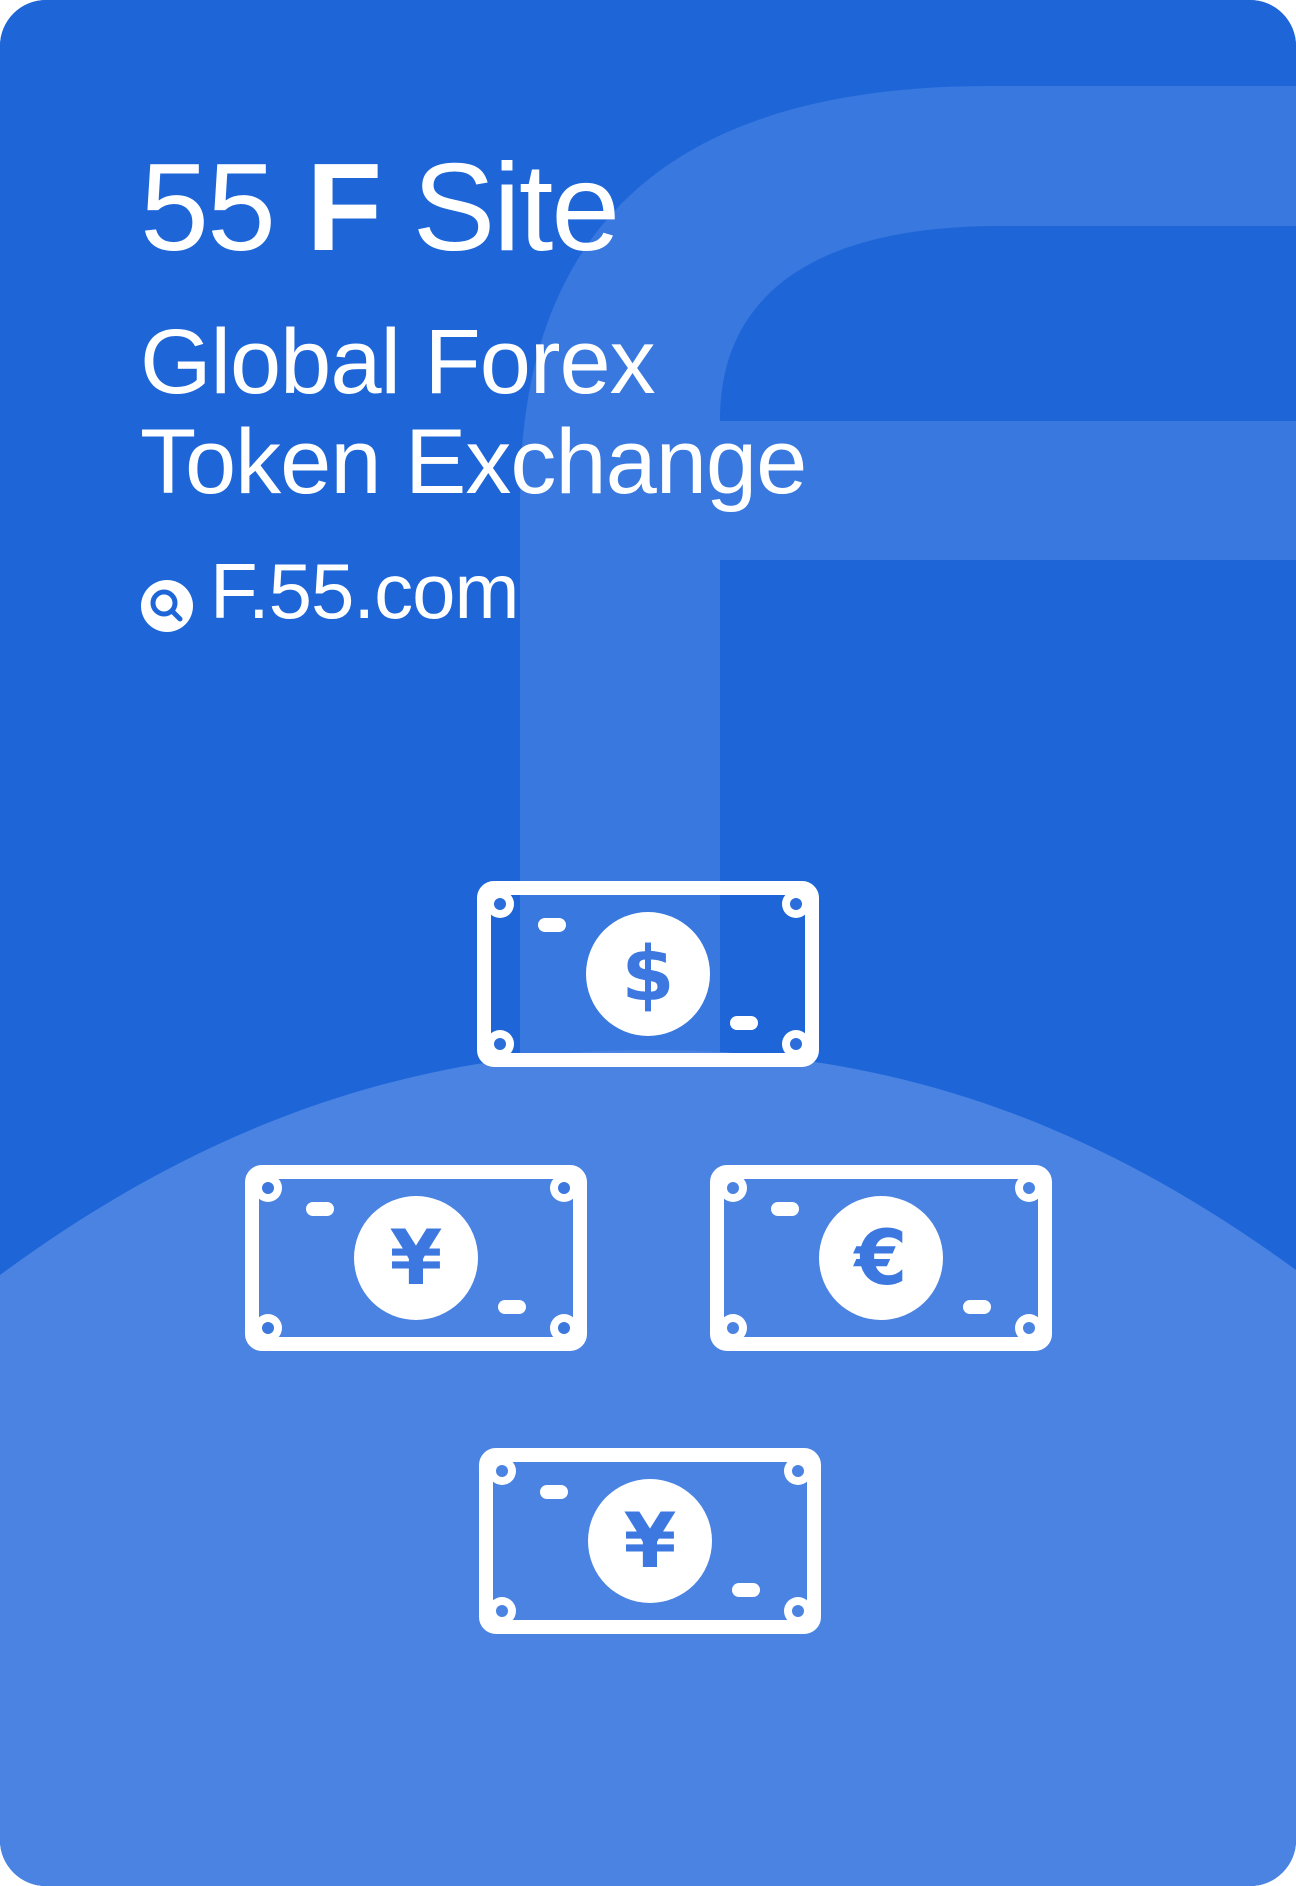  I want to click on title-prefix: 55, so click(208, 208).